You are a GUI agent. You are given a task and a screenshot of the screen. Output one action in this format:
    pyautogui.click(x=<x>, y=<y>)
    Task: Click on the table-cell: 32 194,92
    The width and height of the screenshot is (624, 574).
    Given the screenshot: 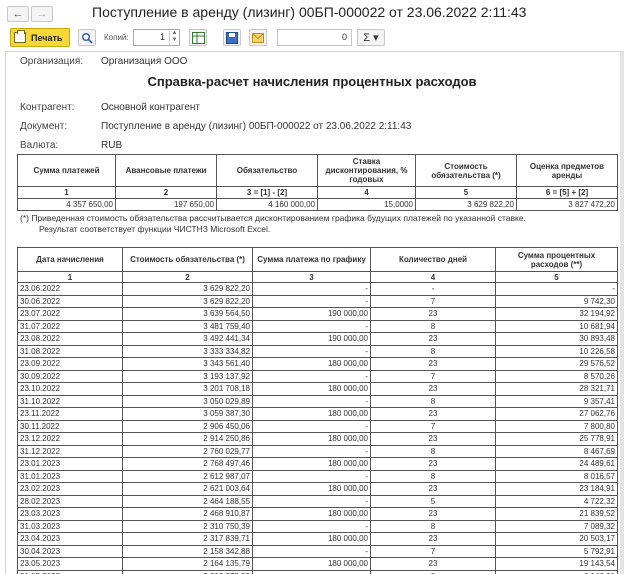 What is the action you would take?
    pyautogui.click(x=556, y=314)
    